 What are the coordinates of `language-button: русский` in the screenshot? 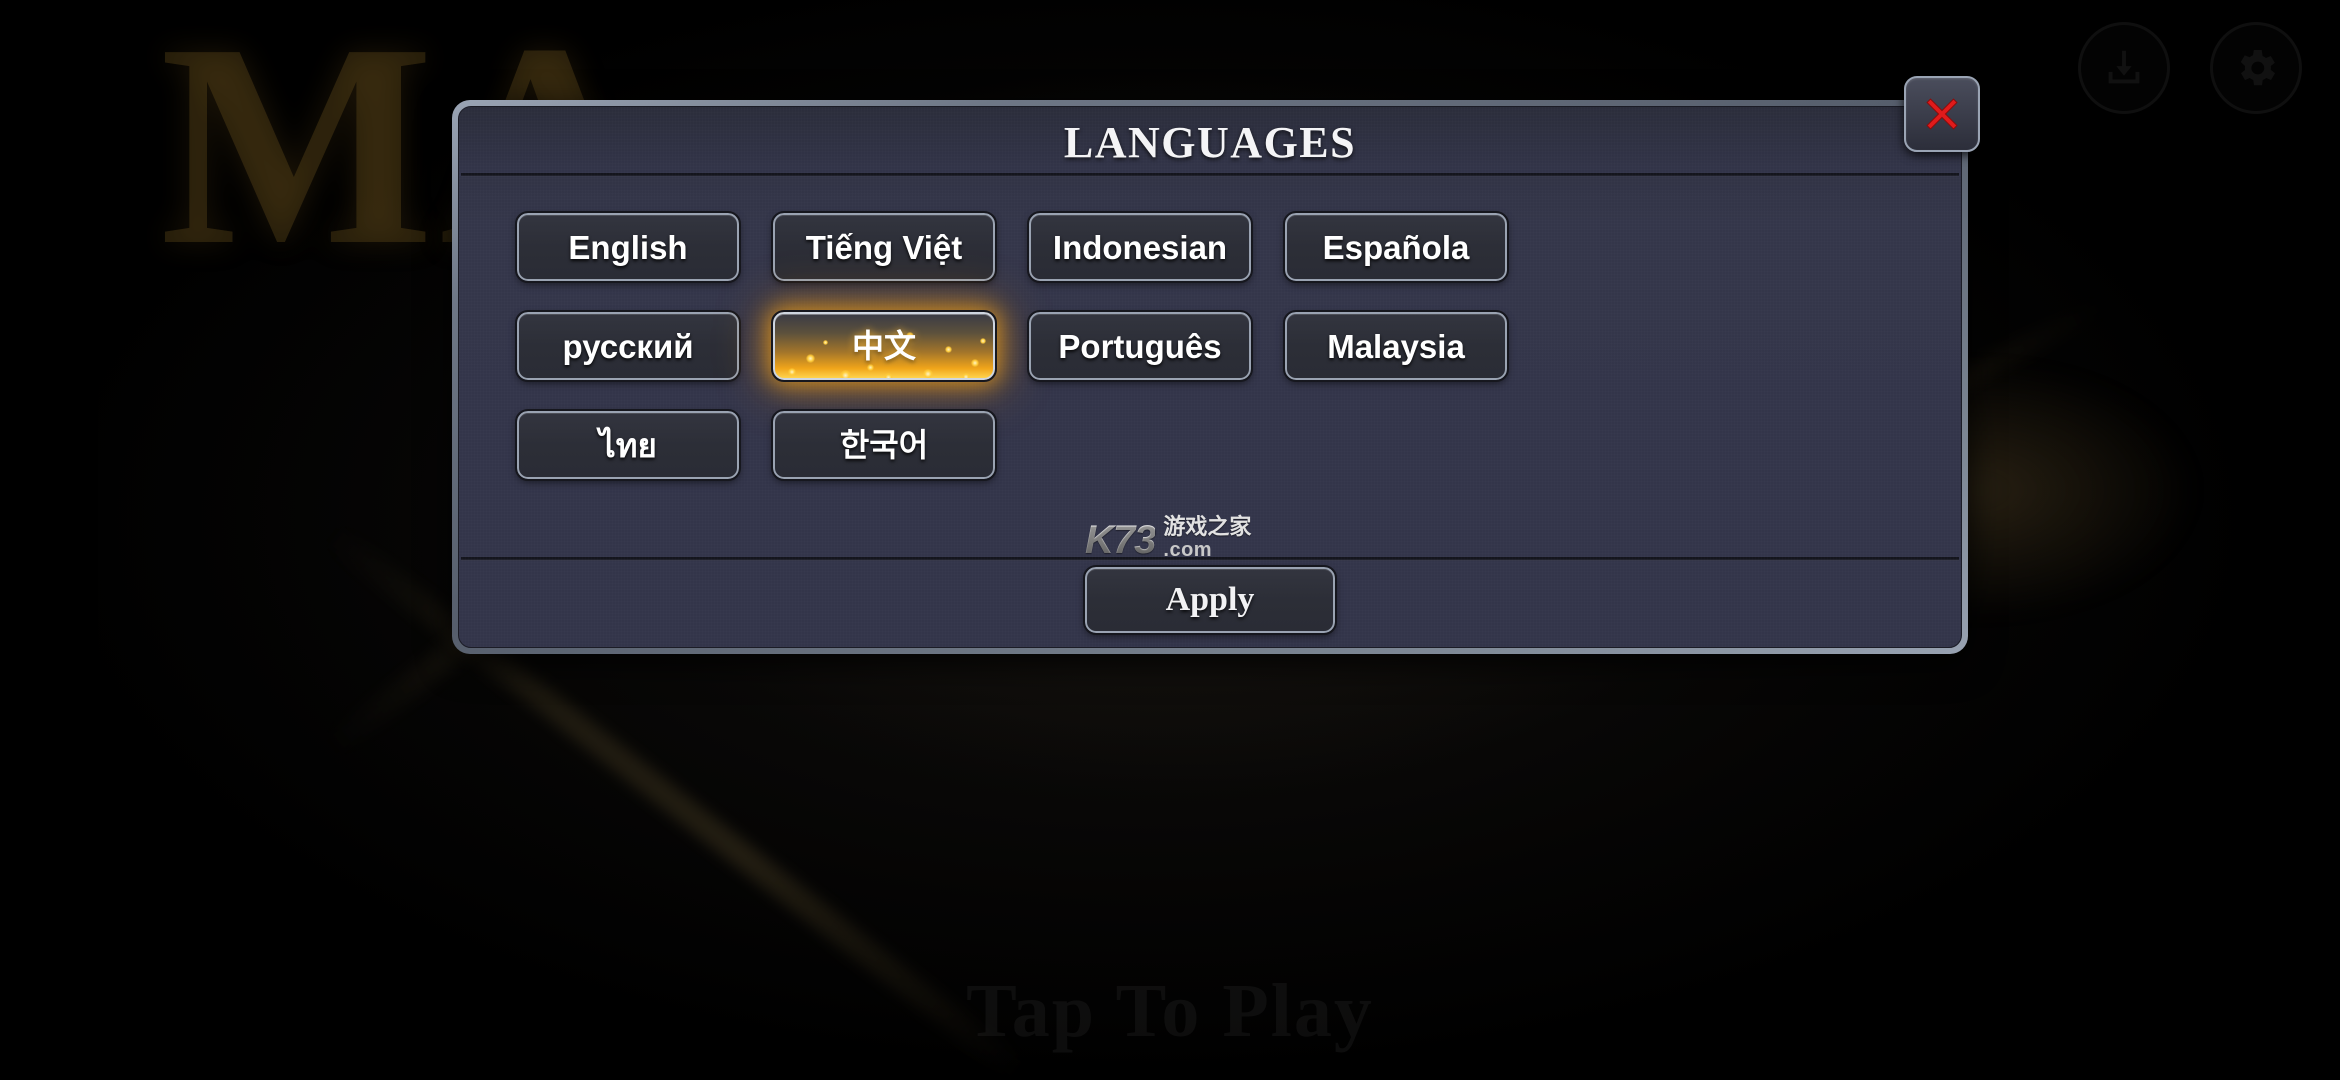 It's located at (628, 346).